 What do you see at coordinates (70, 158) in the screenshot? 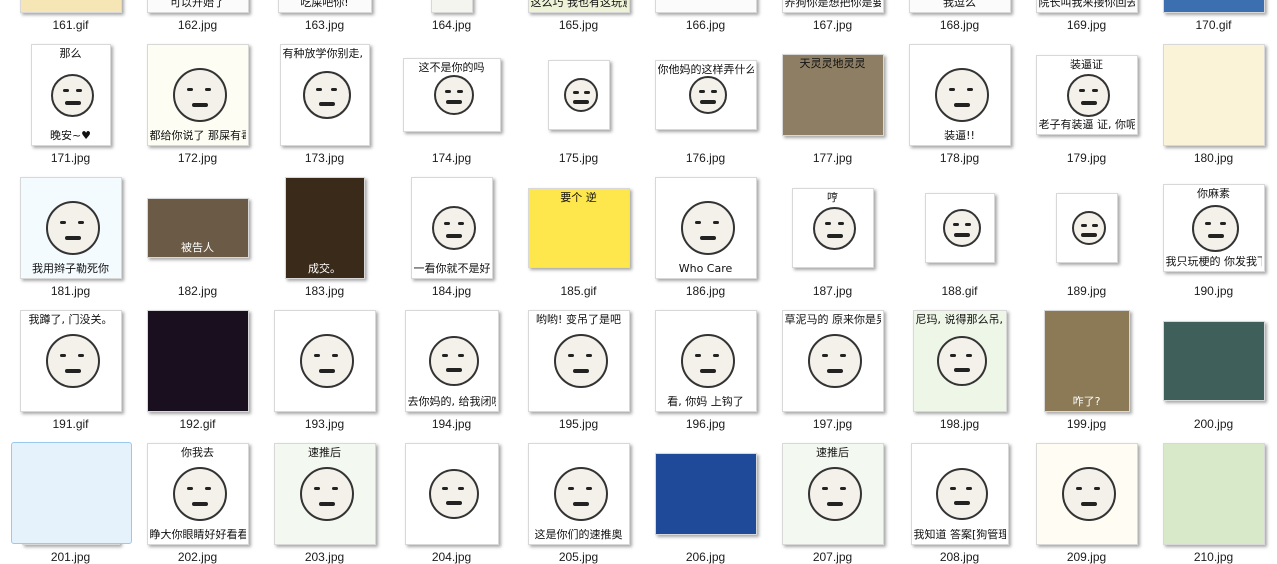
I see `file-name-label: 171.jpg` at bounding box center [70, 158].